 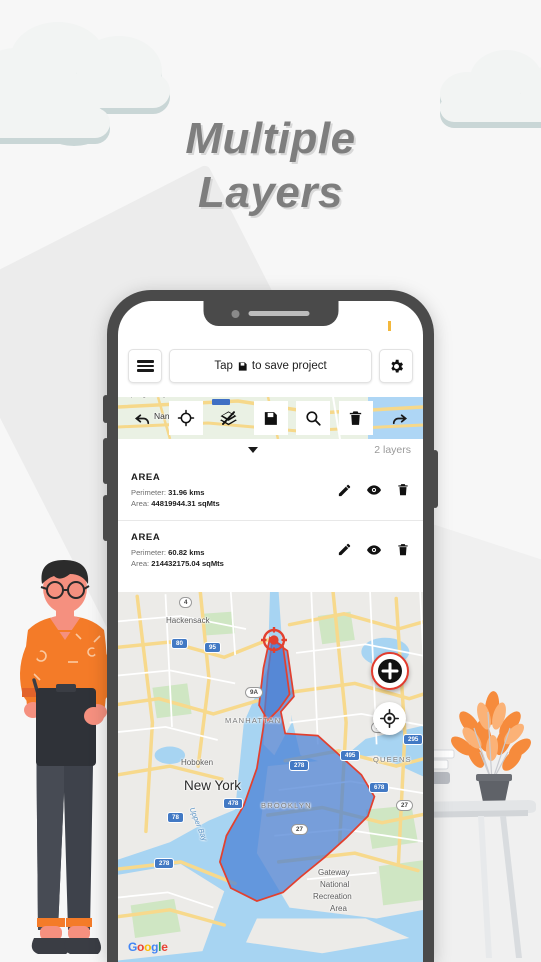 What do you see at coordinates (270, 138) in the screenshot?
I see `headline-line-1: Multiple` at bounding box center [270, 138].